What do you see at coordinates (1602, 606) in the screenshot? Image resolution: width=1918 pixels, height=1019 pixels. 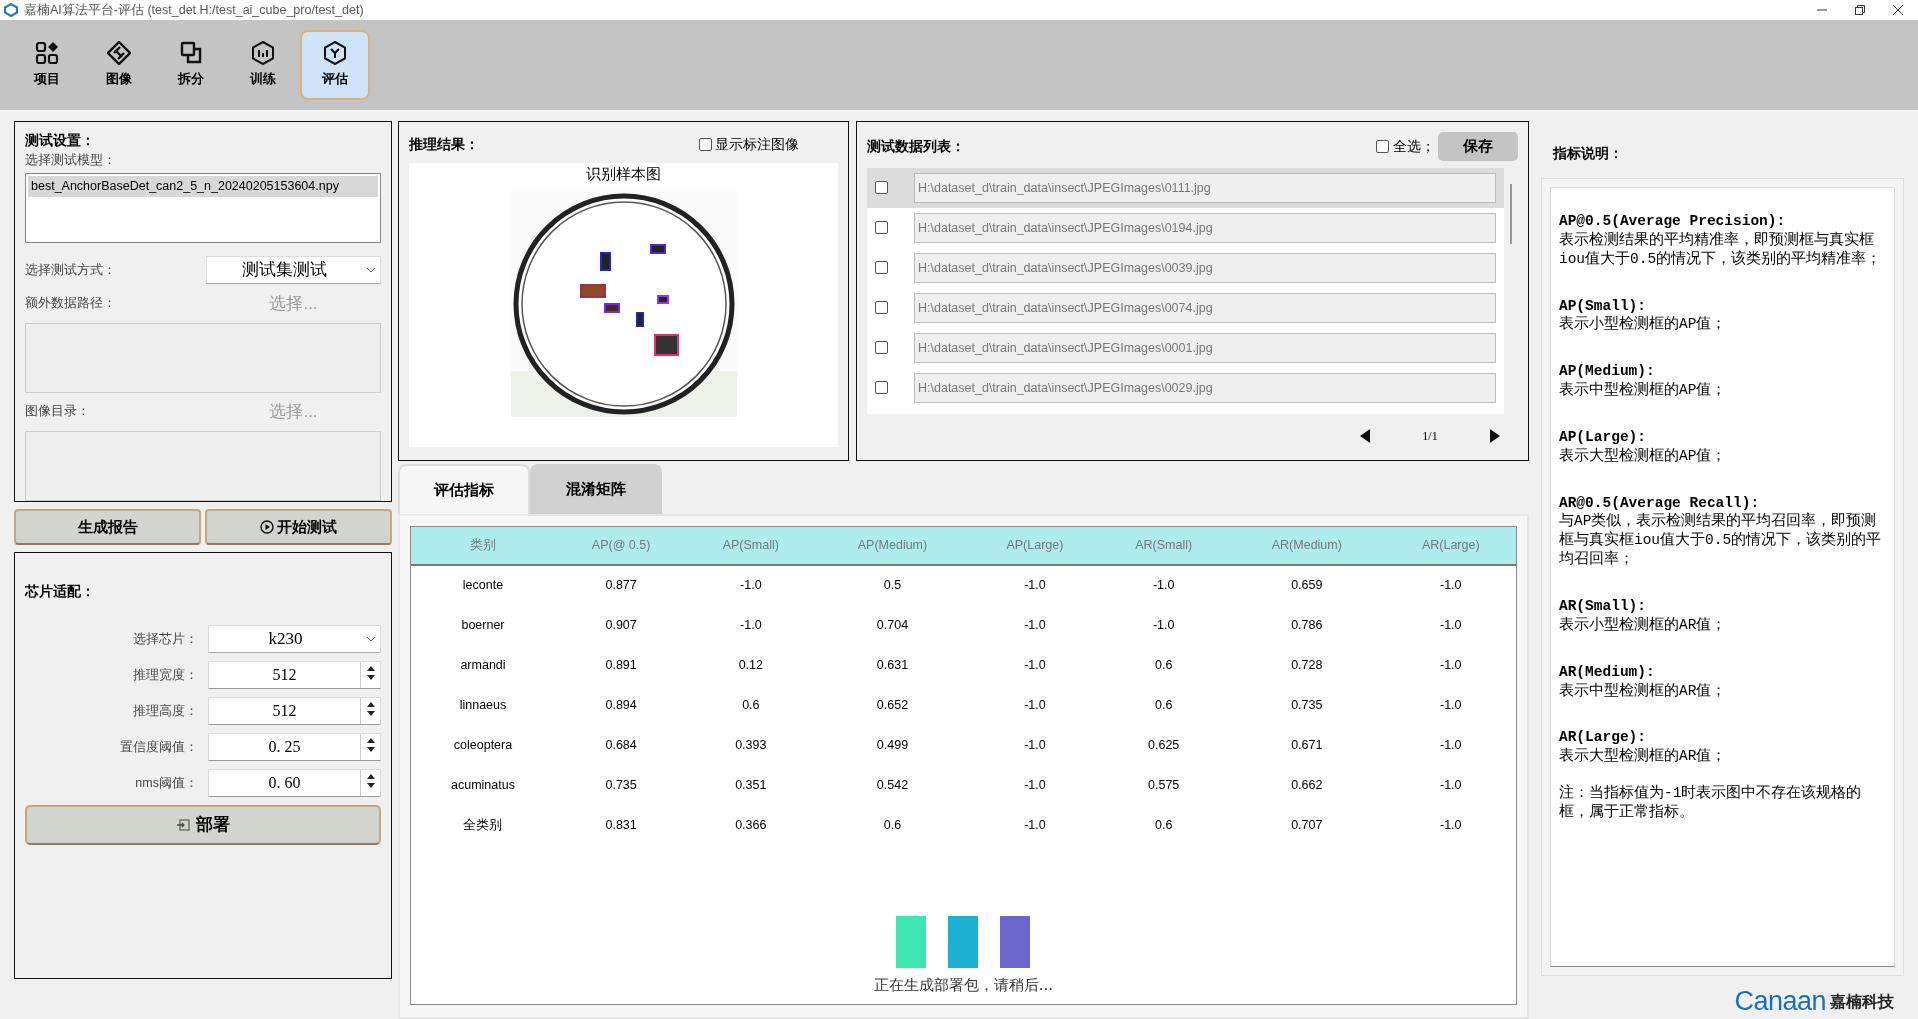 I see `metric-term: AR(Small):` at bounding box center [1602, 606].